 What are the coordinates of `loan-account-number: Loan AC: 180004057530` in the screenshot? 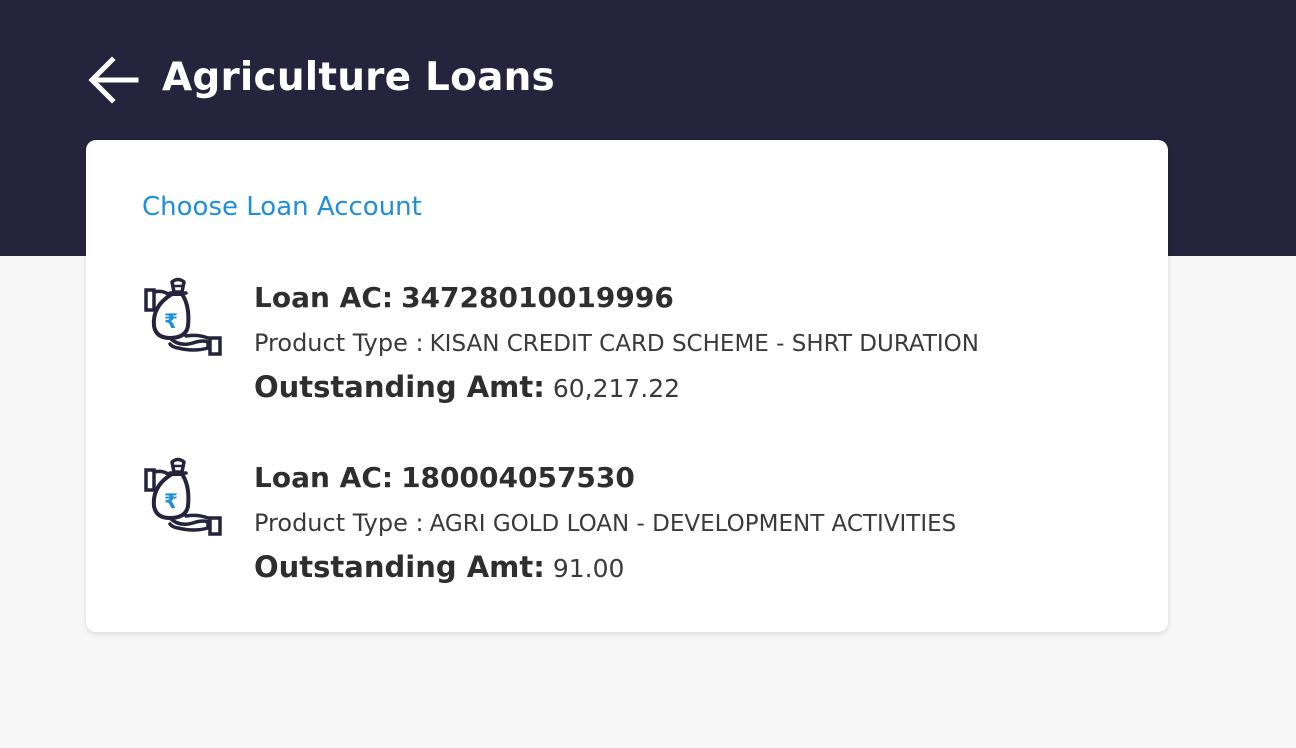 It's located at (444, 478).